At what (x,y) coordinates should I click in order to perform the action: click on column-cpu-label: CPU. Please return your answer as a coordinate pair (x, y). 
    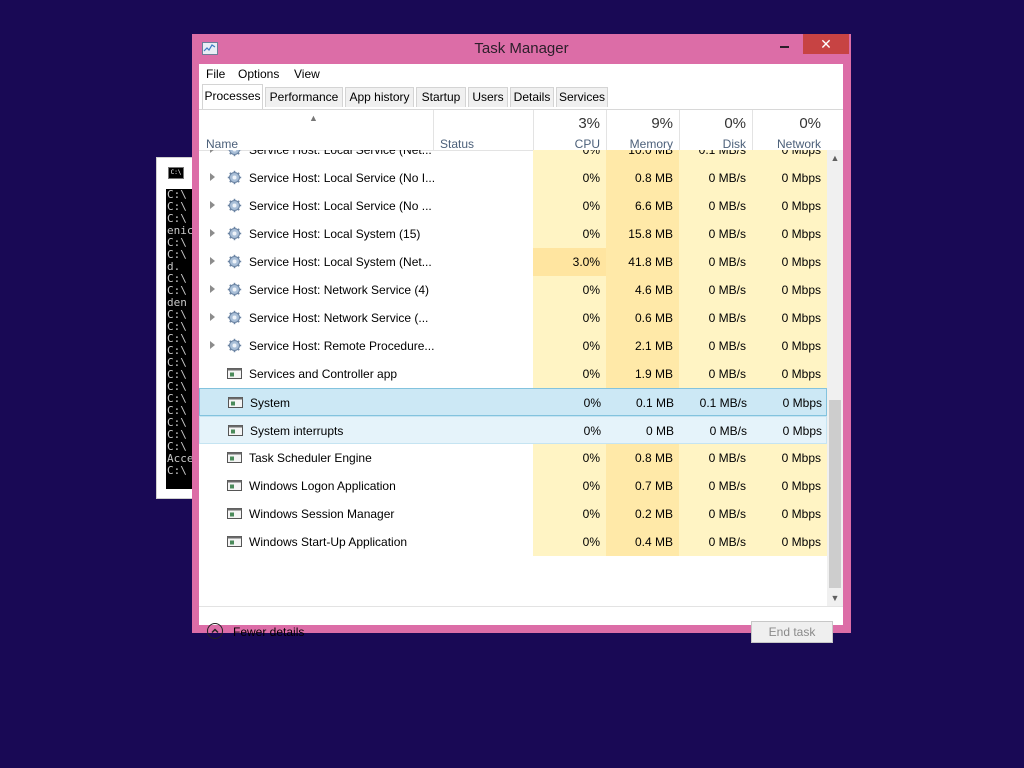
    Looking at the image, I should click on (587, 144).